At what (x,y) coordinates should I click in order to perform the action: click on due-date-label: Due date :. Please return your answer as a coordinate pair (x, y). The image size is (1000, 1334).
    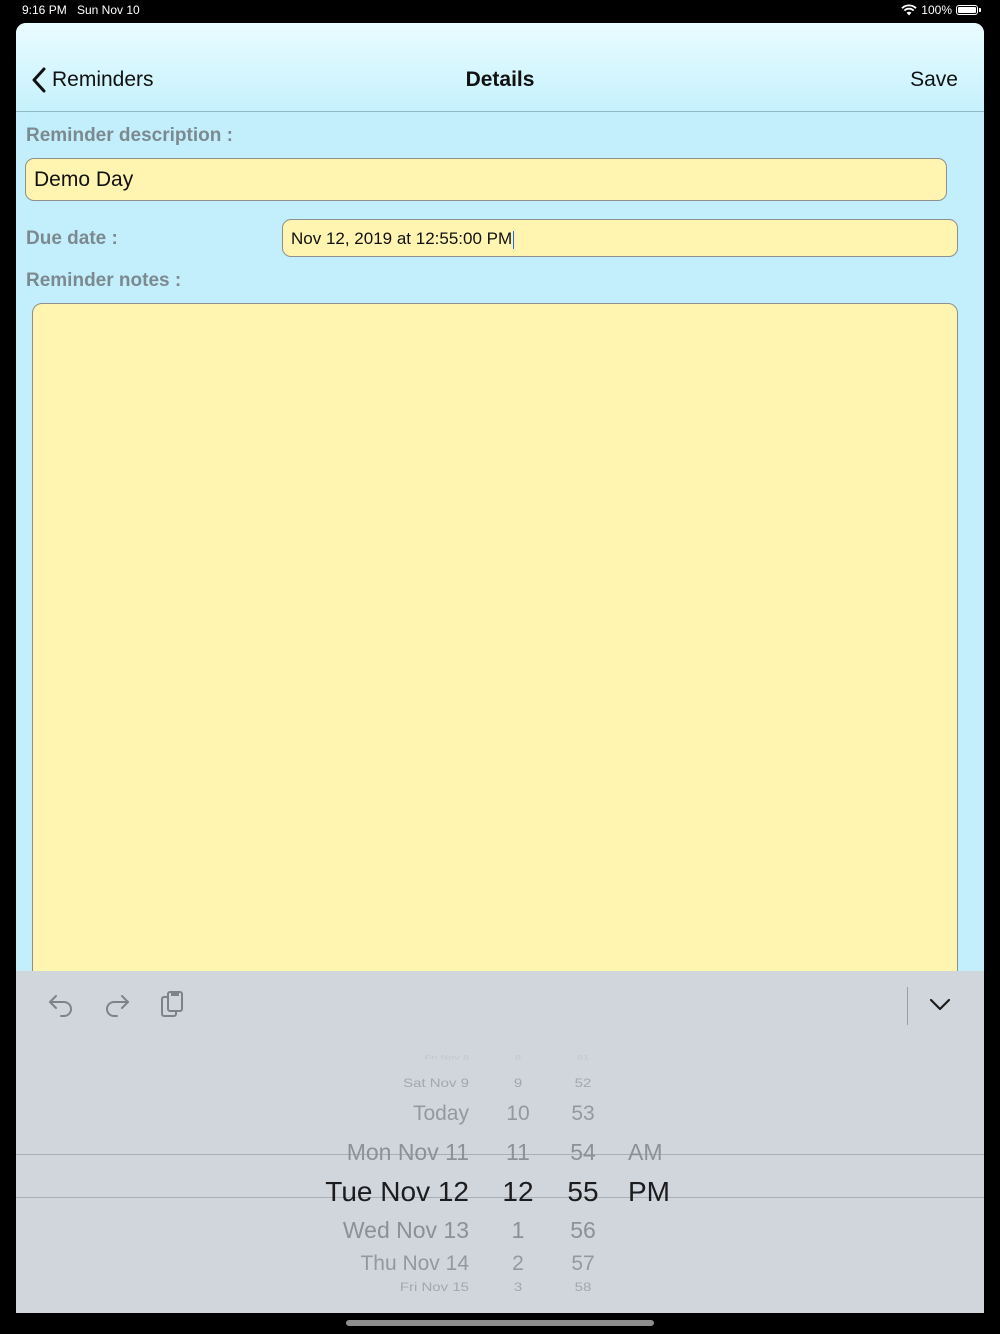
    Looking at the image, I should click on (72, 238).